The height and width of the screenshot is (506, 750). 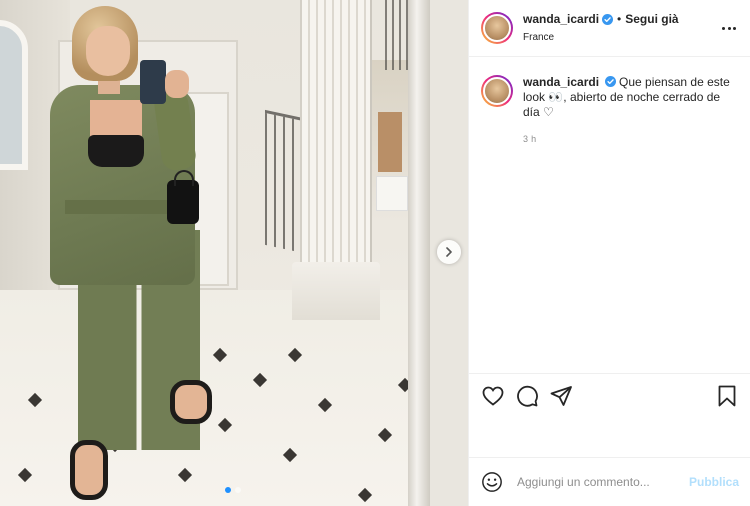 I want to click on share-plane-icon, so click(x=561, y=396).